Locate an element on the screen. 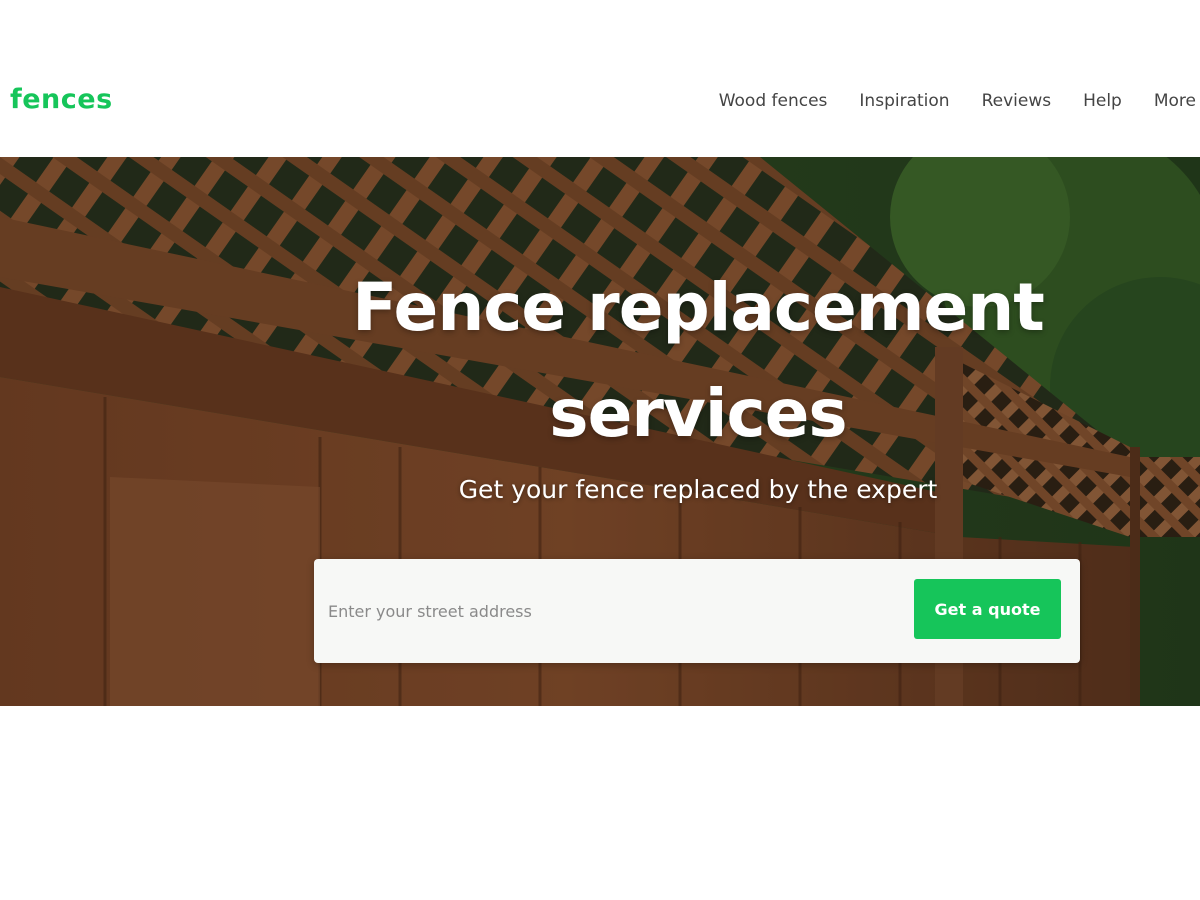 The height and width of the screenshot is (900, 1200). hero-title-line2: services is located at coordinates (698, 413).